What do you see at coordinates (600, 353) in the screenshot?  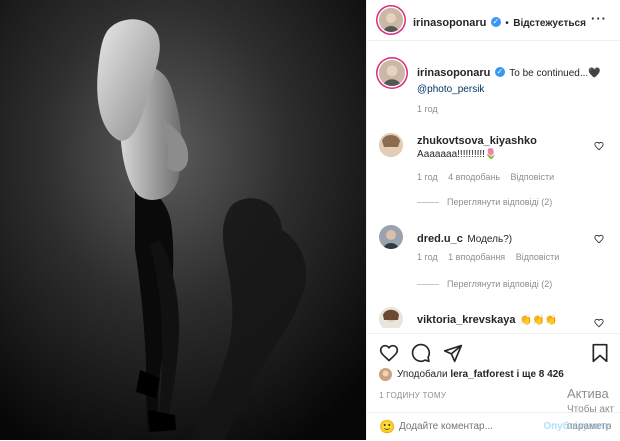 I see `bookmark-icon` at bounding box center [600, 353].